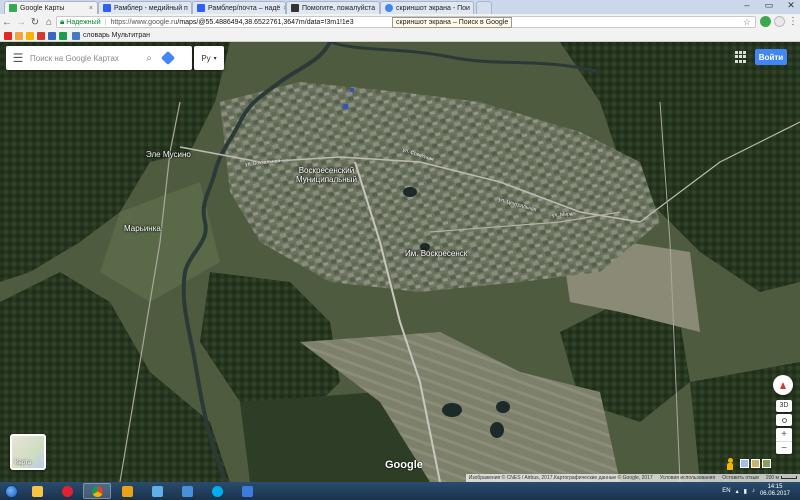 The image size is (800, 500). I want to click on directions-icon, so click(168, 58).